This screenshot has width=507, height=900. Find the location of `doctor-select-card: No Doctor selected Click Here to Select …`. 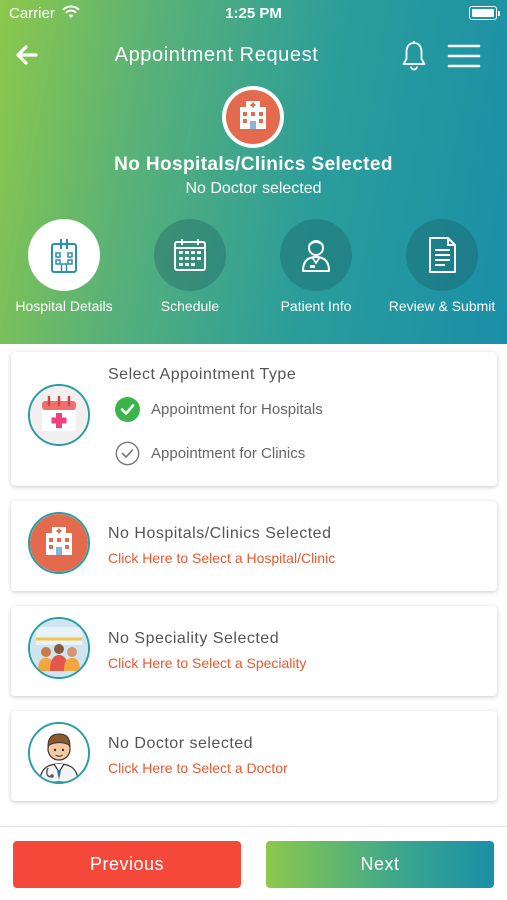

doctor-select-card: No Doctor selected Click Here to Select … is located at coordinates (254, 756).